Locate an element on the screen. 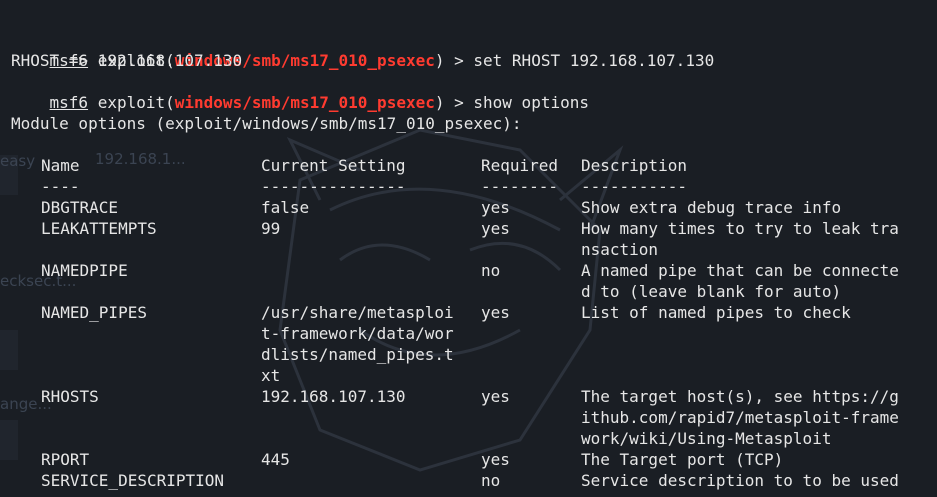 Image resolution: width=937 pixels, height=497 pixels. header-rule: ---- is located at coordinates (60, 186).